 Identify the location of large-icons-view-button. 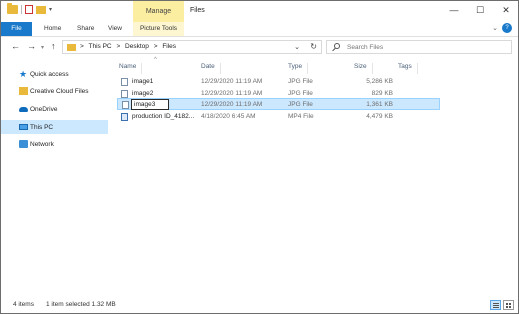
(508, 305).